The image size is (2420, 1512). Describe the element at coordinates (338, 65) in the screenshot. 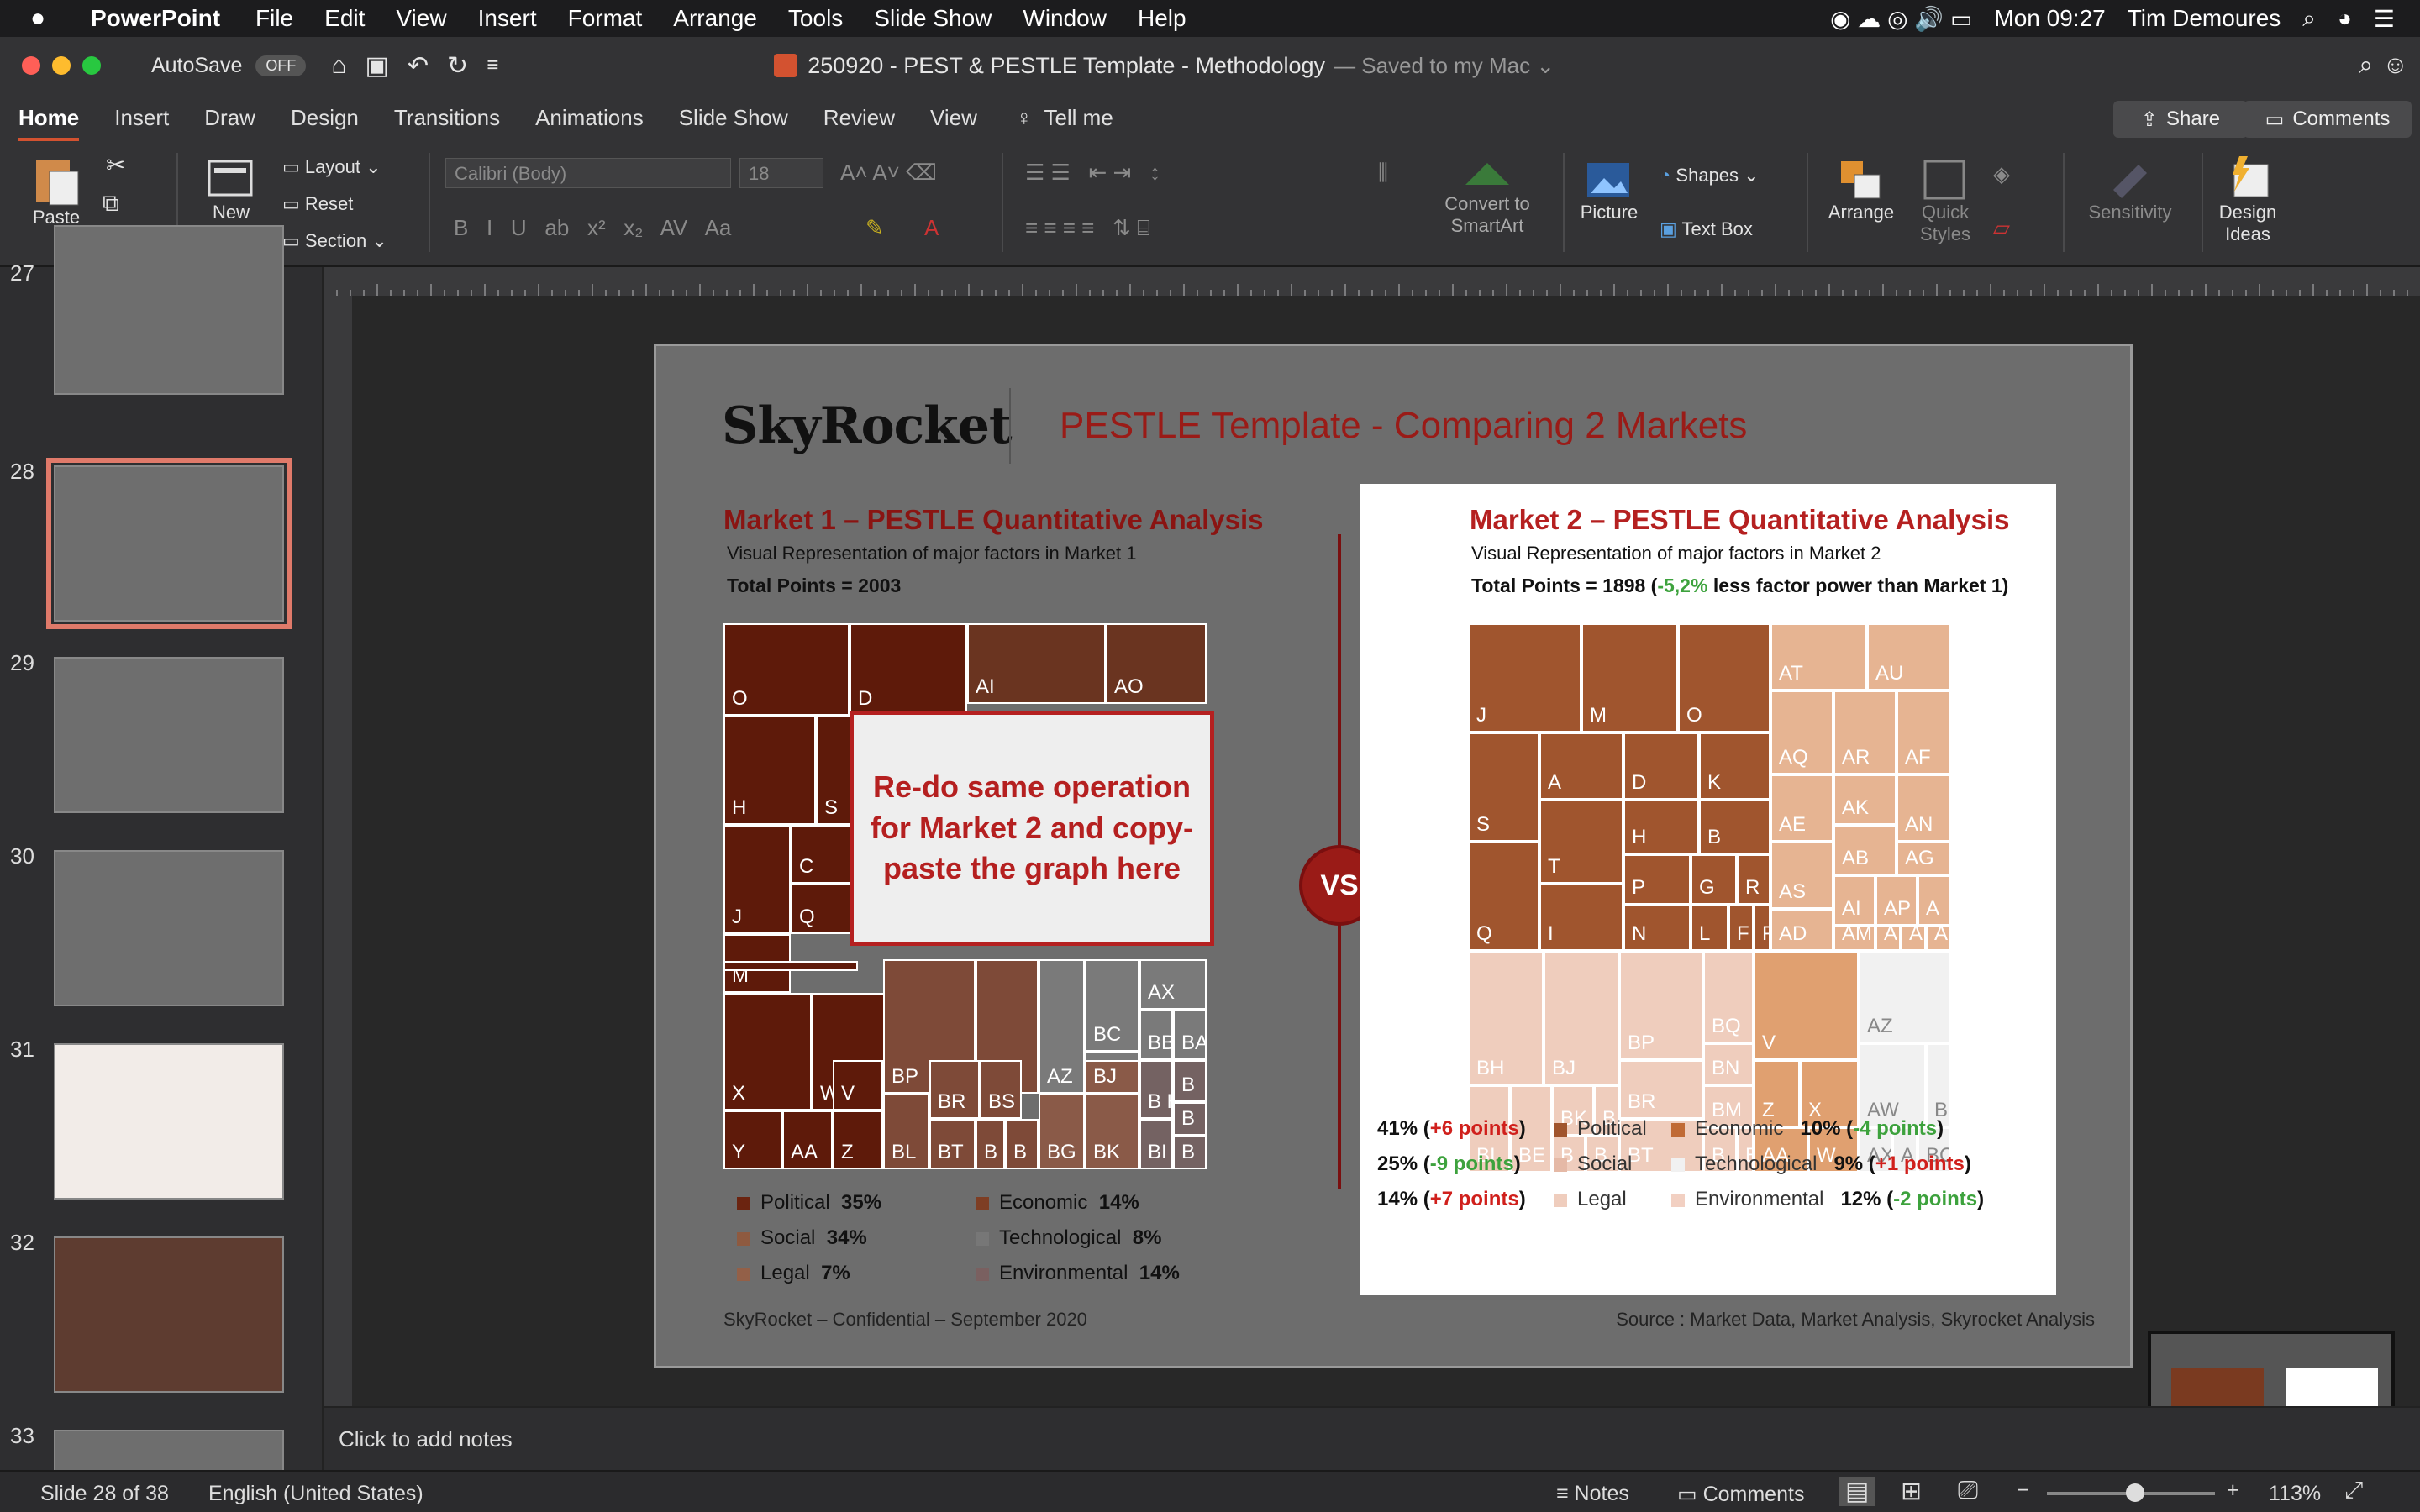

I see `home-icon: ⌂` at that location.